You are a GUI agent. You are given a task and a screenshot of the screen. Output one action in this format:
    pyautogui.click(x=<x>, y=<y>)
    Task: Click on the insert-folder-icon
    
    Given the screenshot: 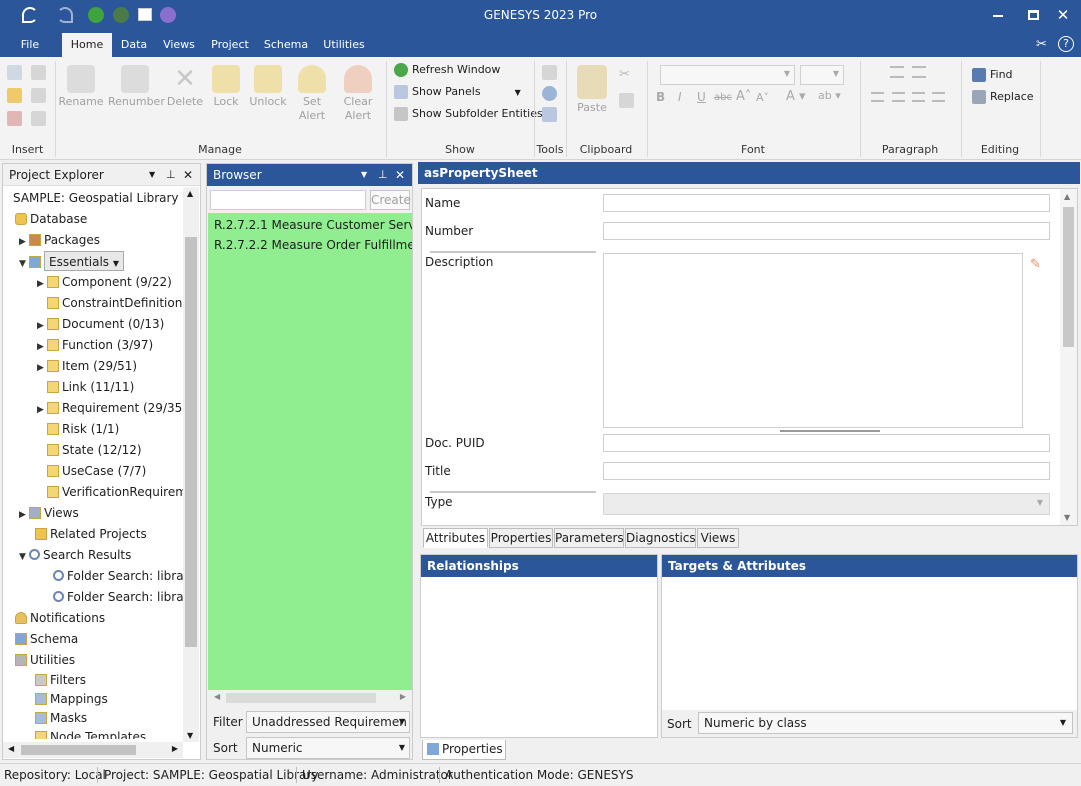 What is the action you would take?
    pyautogui.click(x=14, y=95)
    